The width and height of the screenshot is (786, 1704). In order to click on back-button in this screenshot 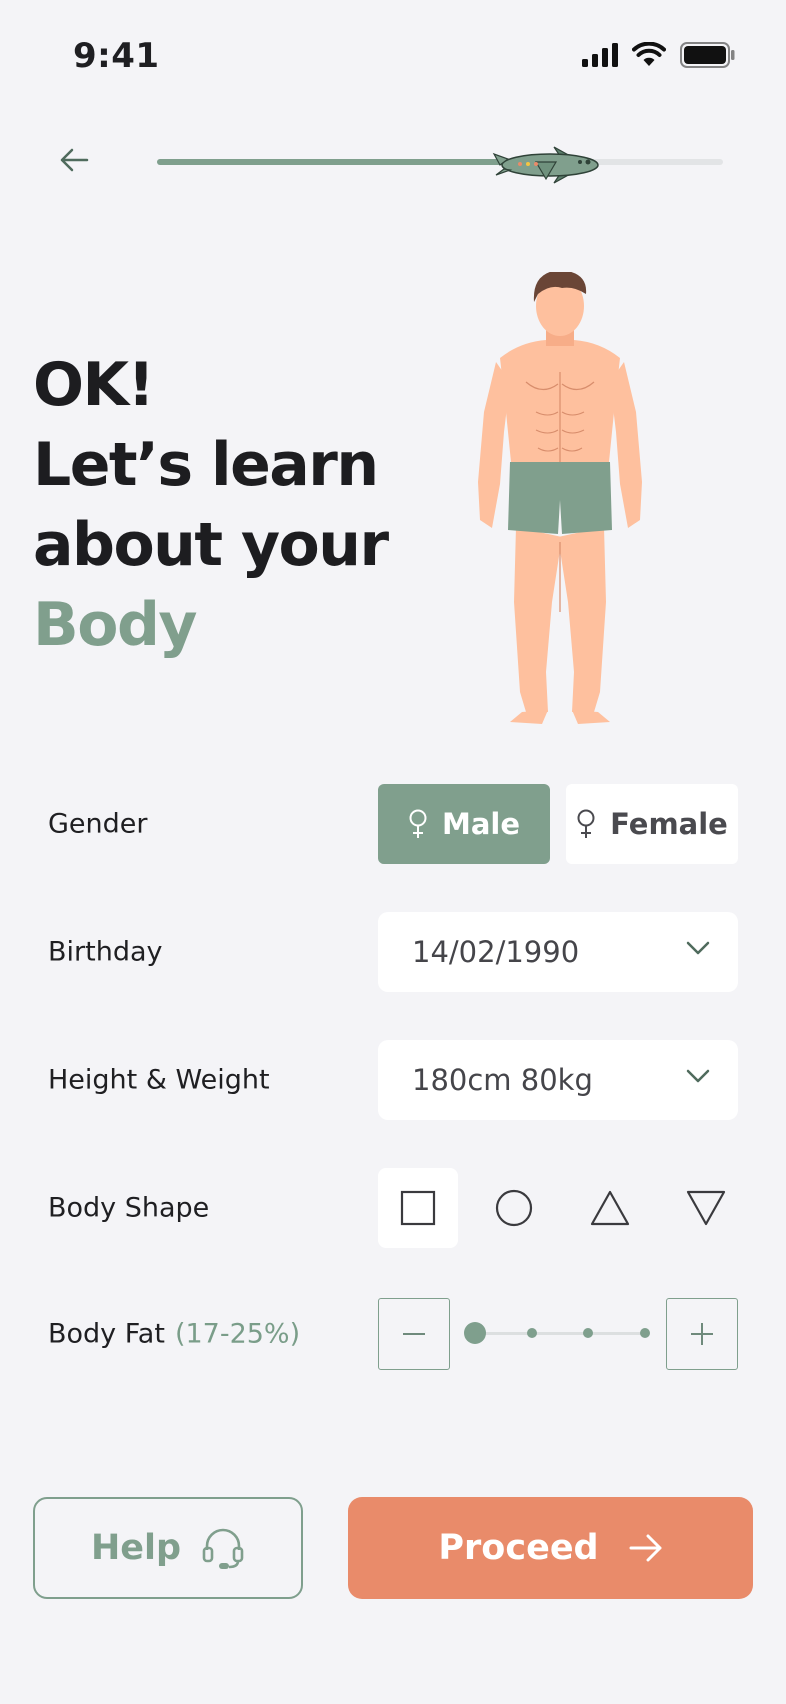, I will do `click(74, 160)`.